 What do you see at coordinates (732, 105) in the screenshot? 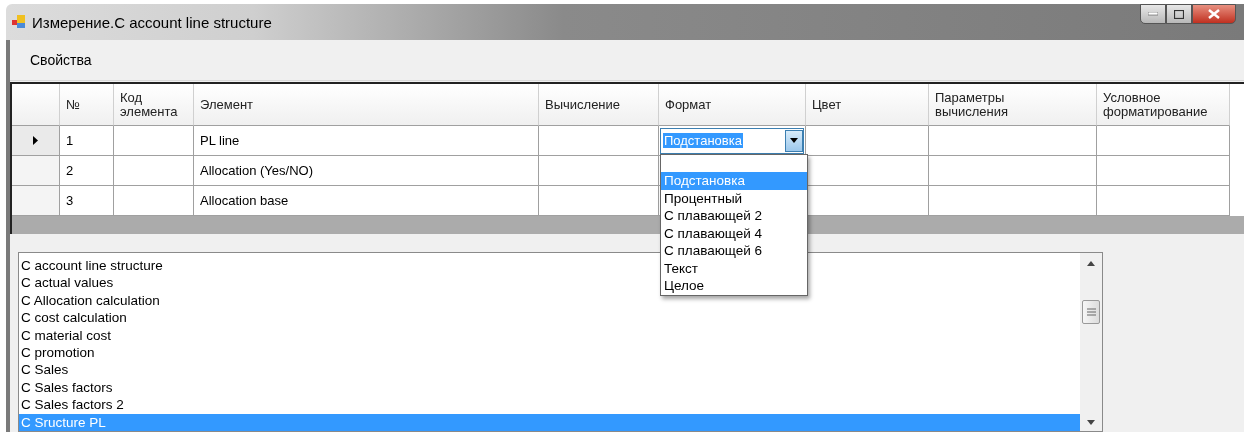
I see `column-header: Формат` at bounding box center [732, 105].